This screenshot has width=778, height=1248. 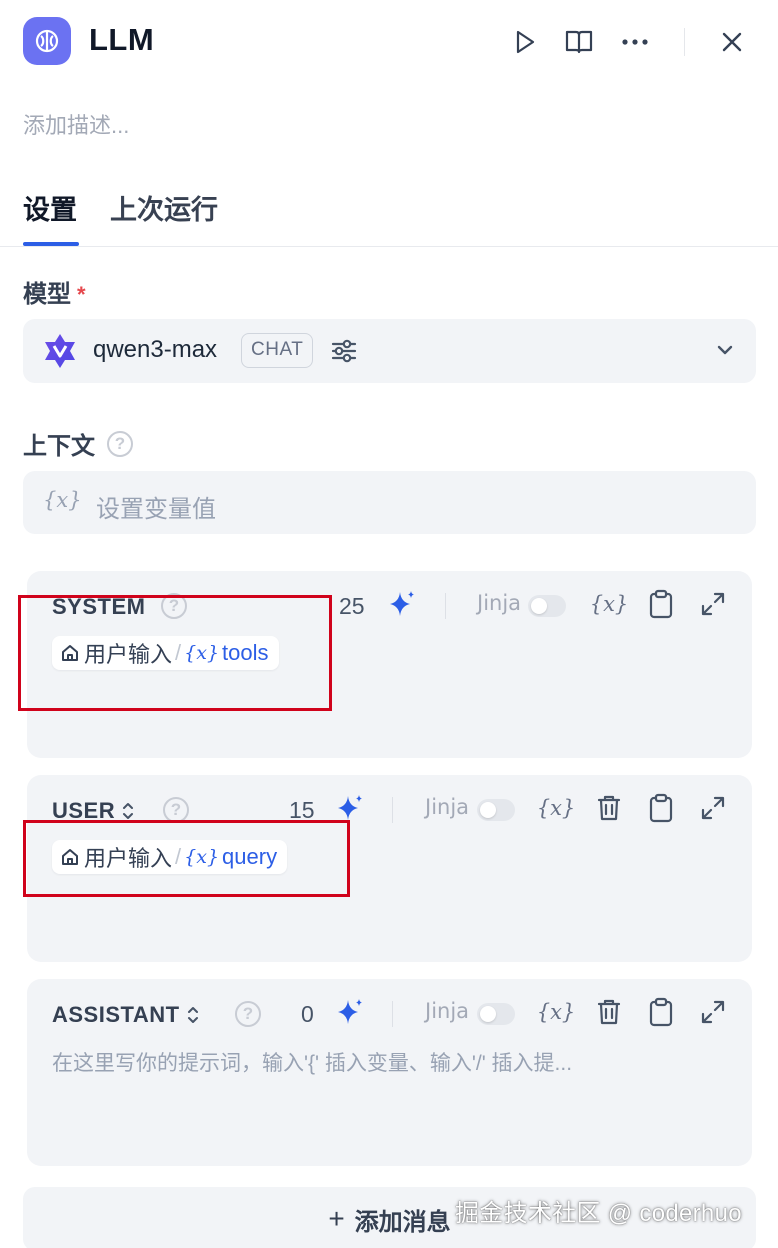 What do you see at coordinates (277, 350) in the screenshot?
I see `model-mode-badge: CHAT` at bounding box center [277, 350].